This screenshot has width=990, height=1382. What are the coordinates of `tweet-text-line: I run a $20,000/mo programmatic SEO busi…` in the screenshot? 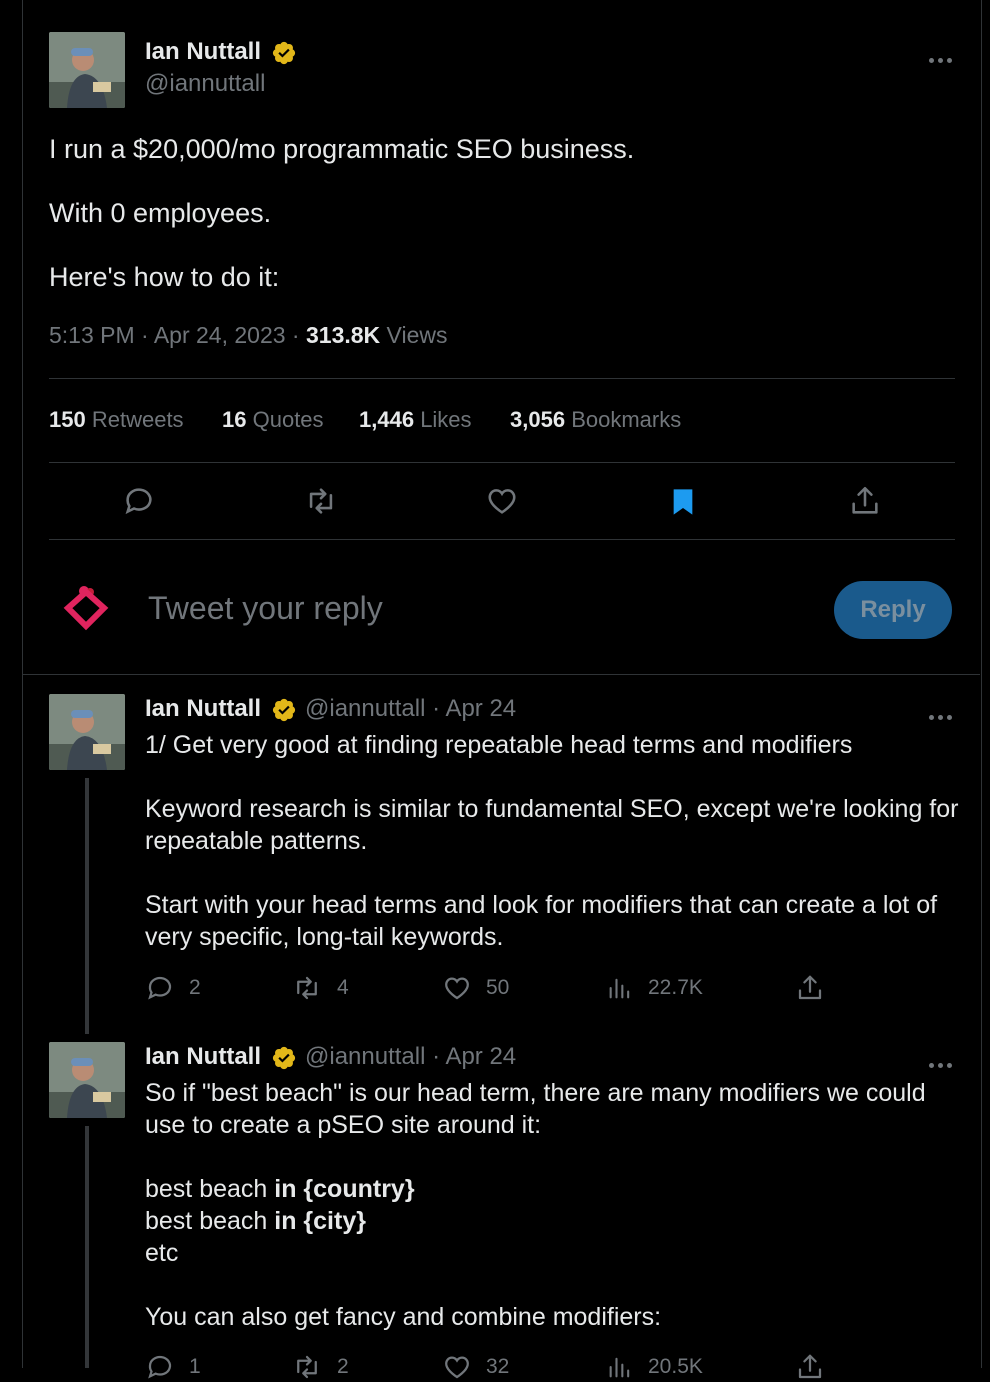 It's located at (342, 149).